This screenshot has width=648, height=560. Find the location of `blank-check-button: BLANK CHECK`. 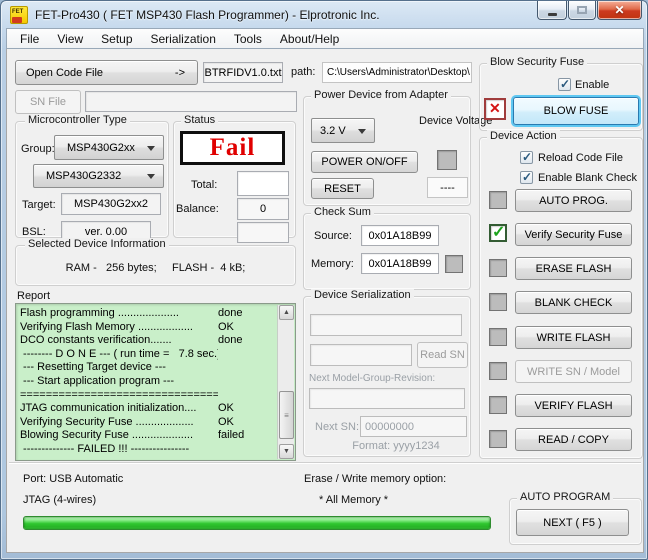

blank-check-button: BLANK CHECK is located at coordinates (573, 302).